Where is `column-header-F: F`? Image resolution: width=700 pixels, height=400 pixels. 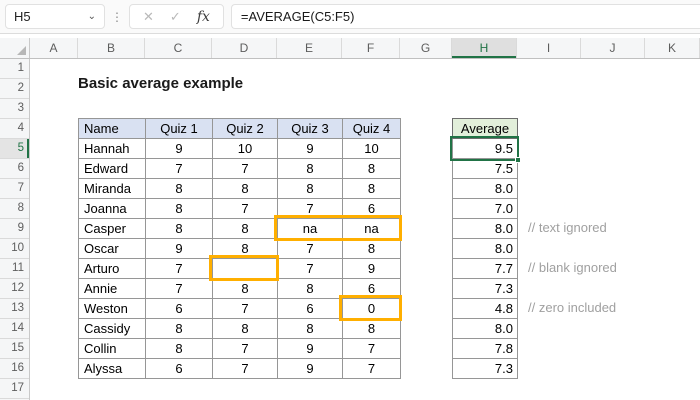 column-header-F: F is located at coordinates (371, 48).